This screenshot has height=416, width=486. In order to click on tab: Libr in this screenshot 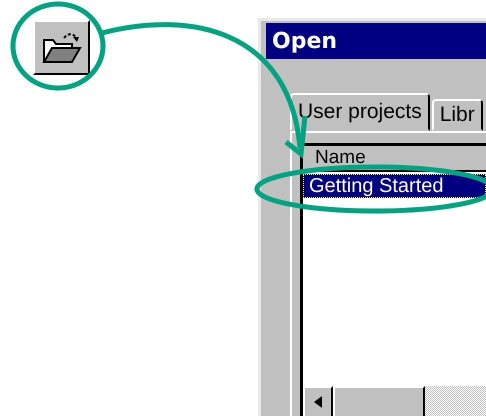, I will do `click(457, 115)`.